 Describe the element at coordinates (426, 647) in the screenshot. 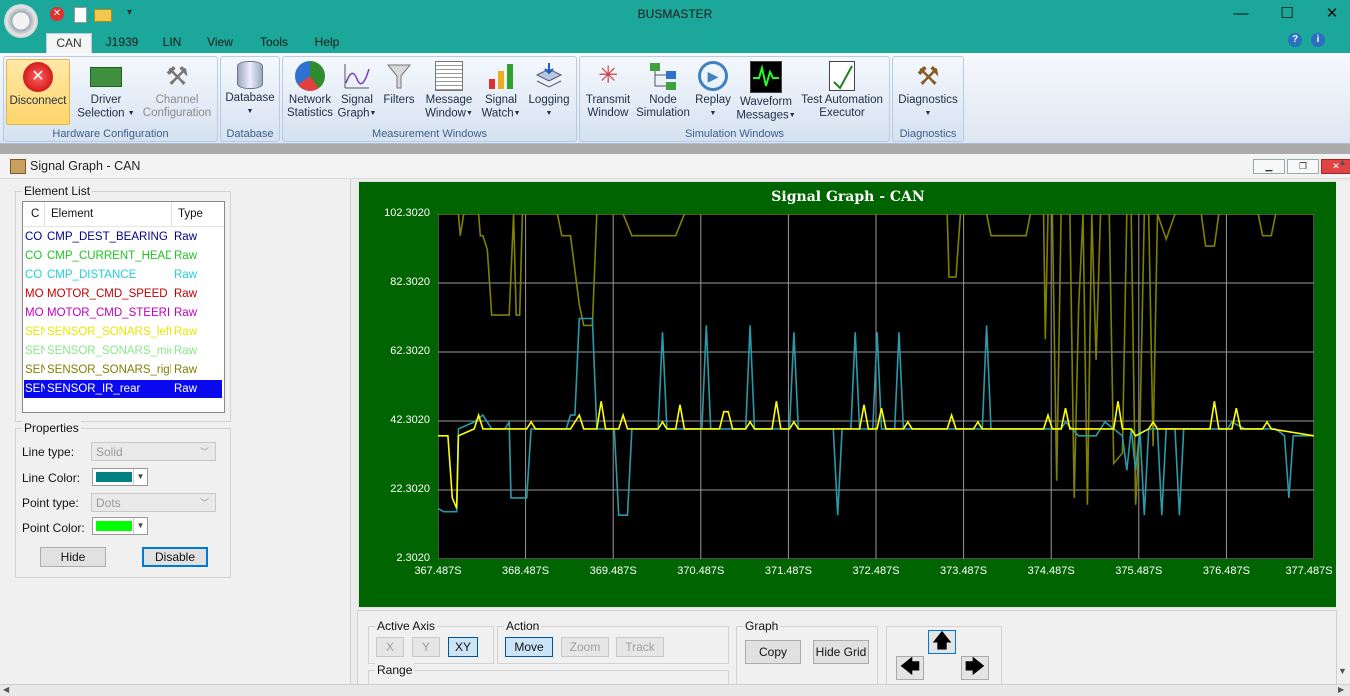

I see `axis-y-button: Y` at that location.